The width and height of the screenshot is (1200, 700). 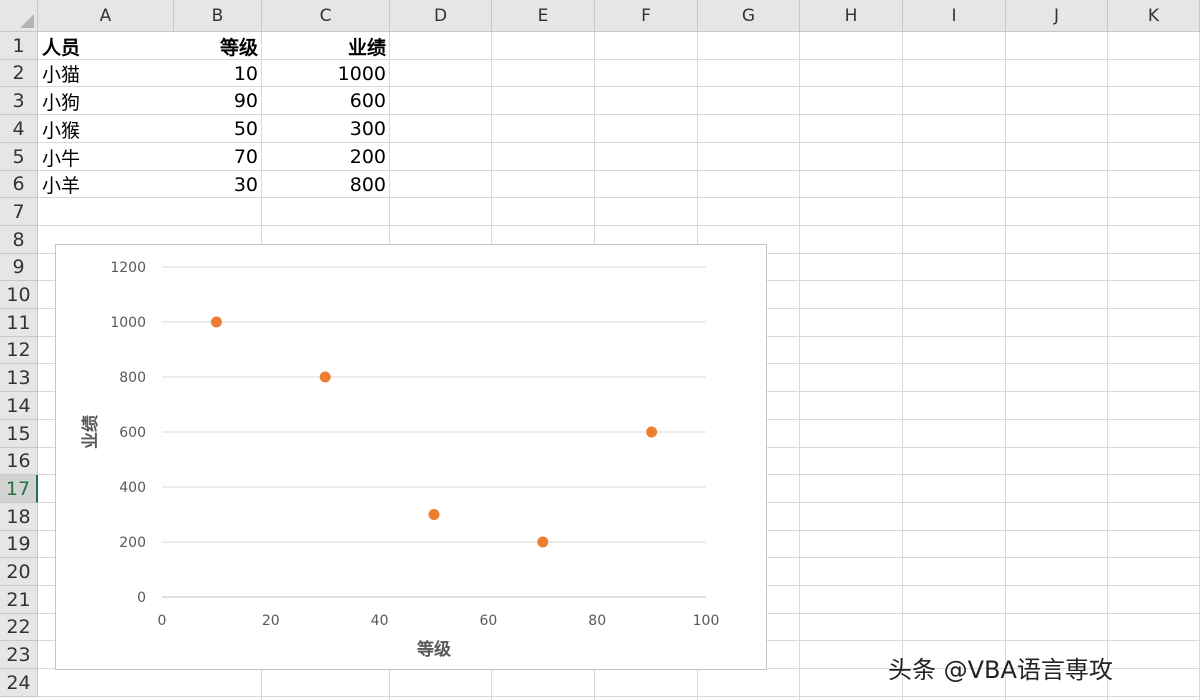 I want to click on cell-a6: 小羊, so click(x=106, y=184).